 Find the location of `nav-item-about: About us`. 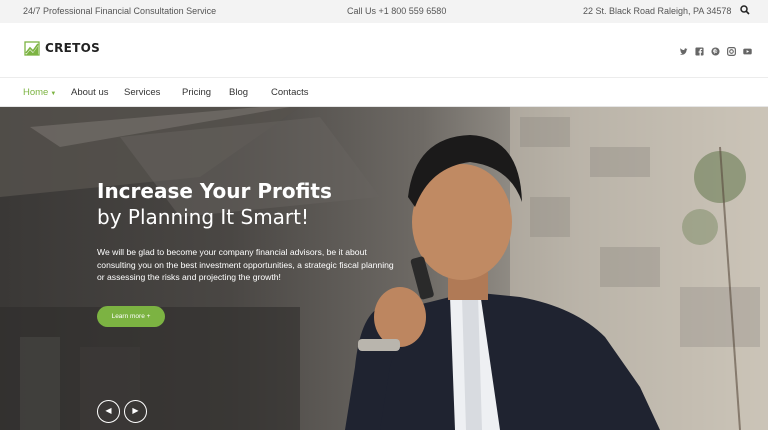

nav-item-about: About us is located at coordinates (90, 92).